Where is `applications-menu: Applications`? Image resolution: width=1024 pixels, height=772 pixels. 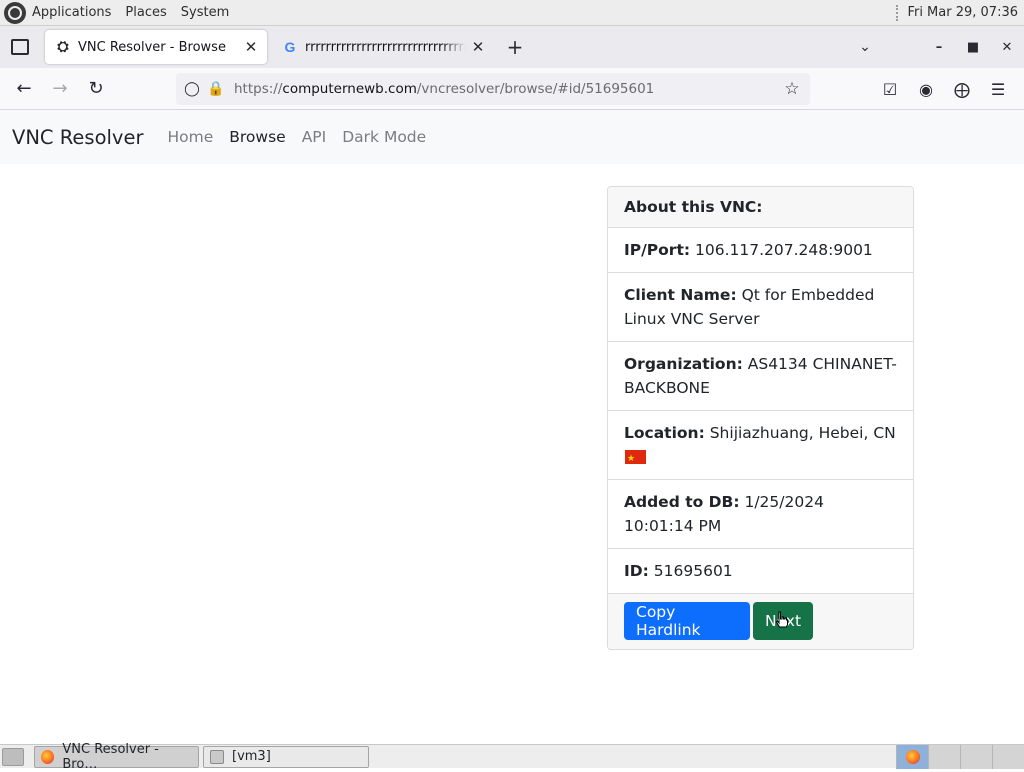 applications-menu: Applications is located at coordinates (71, 12).